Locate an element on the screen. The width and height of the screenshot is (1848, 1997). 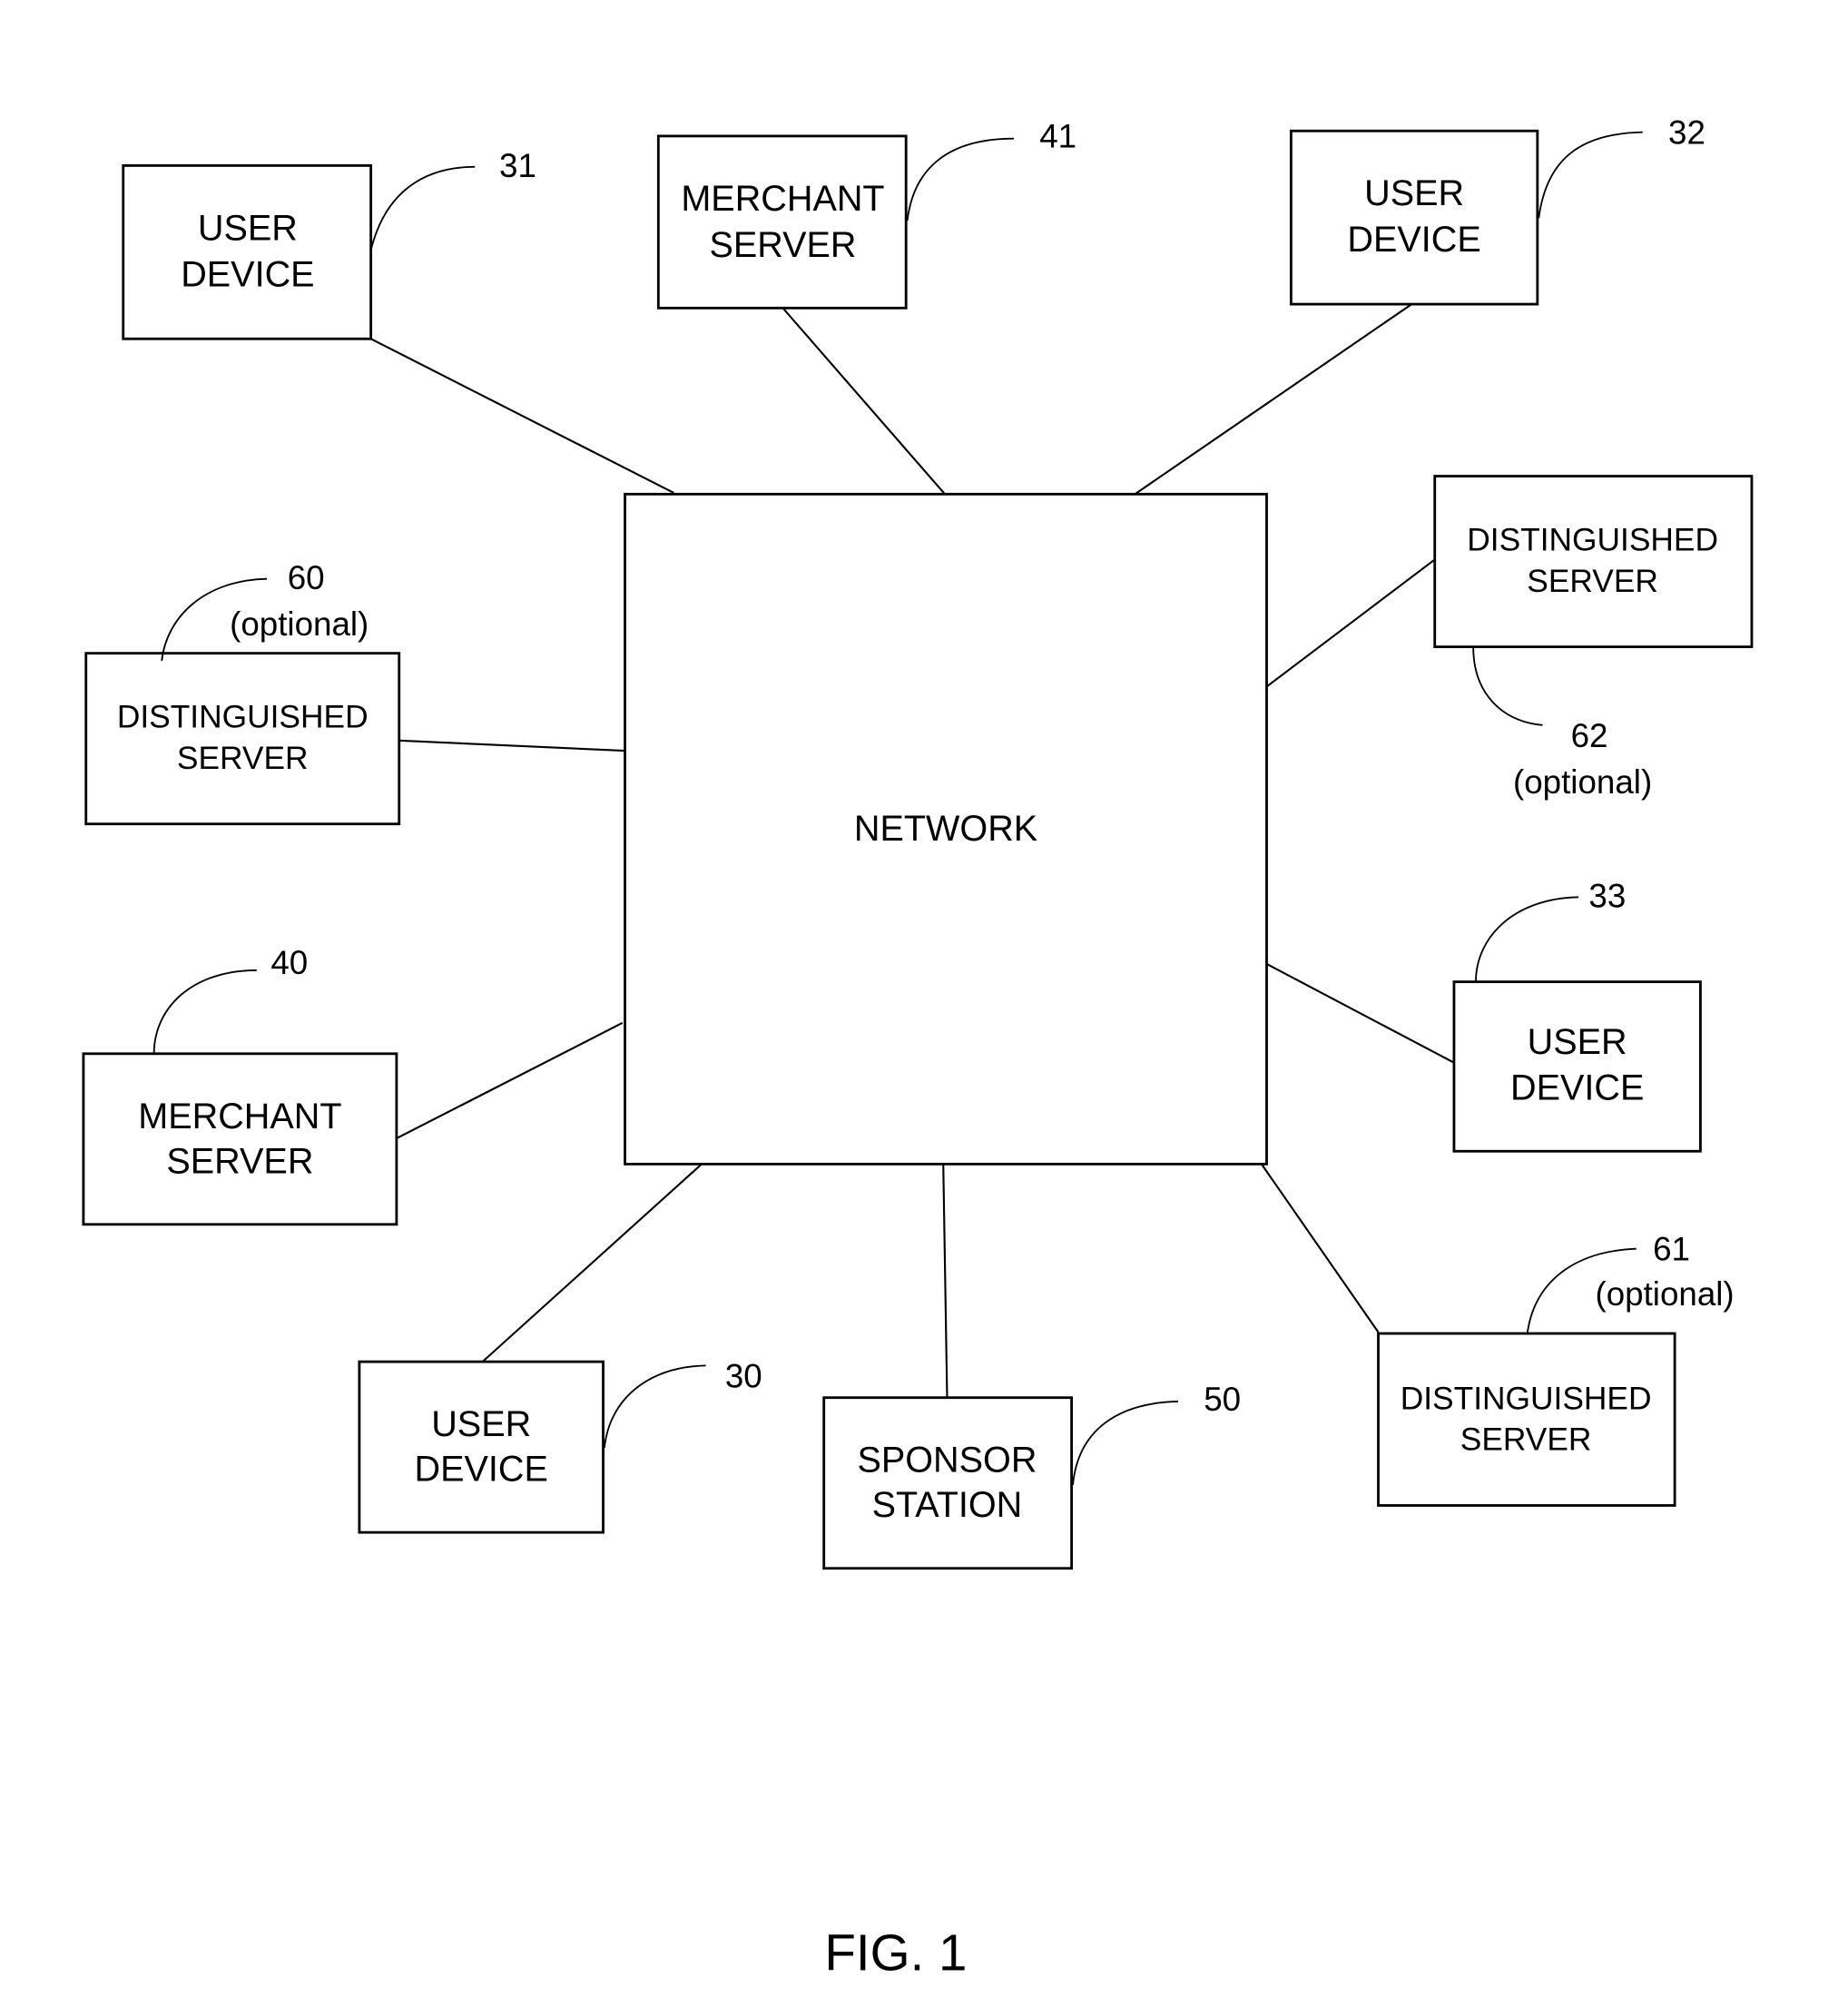
node-merchant-server-40: MERCHANT SERVER 40 is located at coordinates (240, 1085).